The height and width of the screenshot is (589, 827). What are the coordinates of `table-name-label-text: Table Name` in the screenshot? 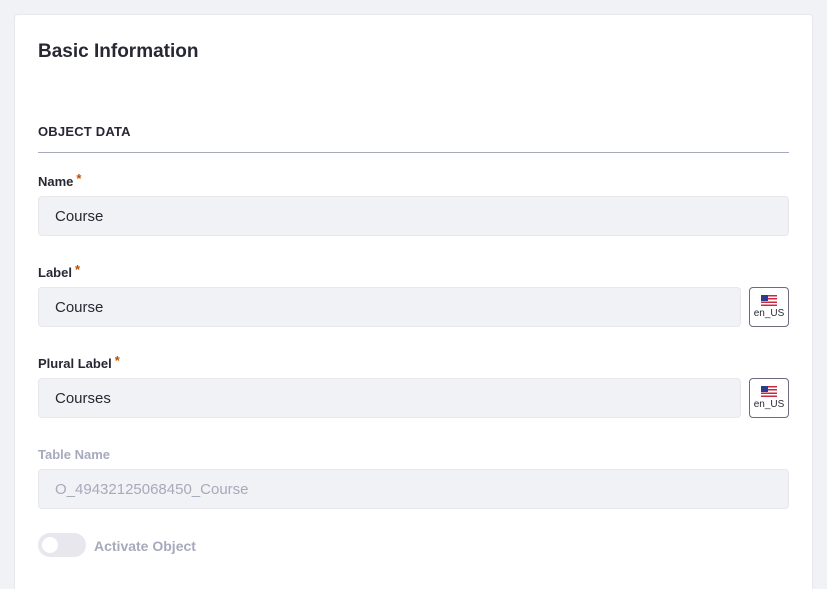 It's located at (74, 454).